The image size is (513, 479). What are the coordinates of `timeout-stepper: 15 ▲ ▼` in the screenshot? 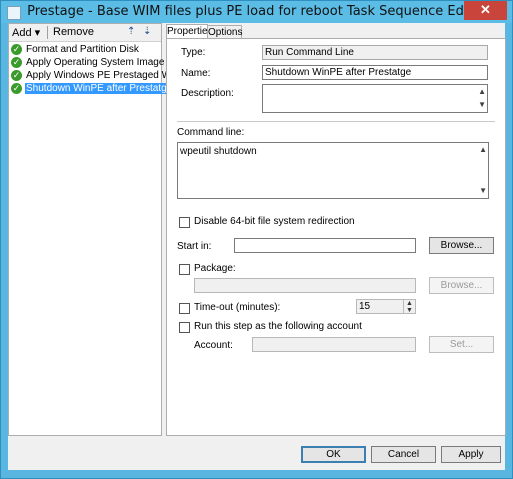 It's located at (386, 306).